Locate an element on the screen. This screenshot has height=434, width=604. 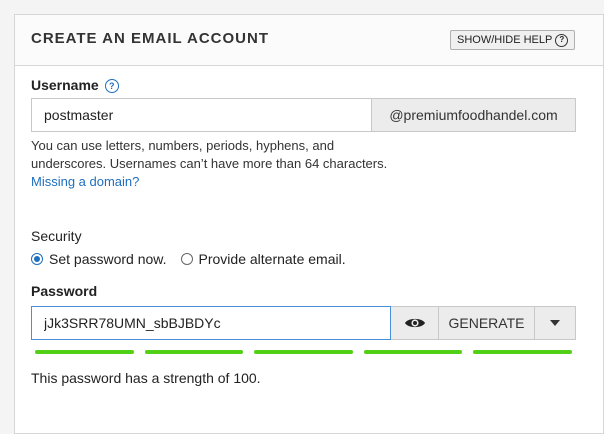
show-hide-help-label: SHOW/HIDE HELP is located at coordinates (505, 40).